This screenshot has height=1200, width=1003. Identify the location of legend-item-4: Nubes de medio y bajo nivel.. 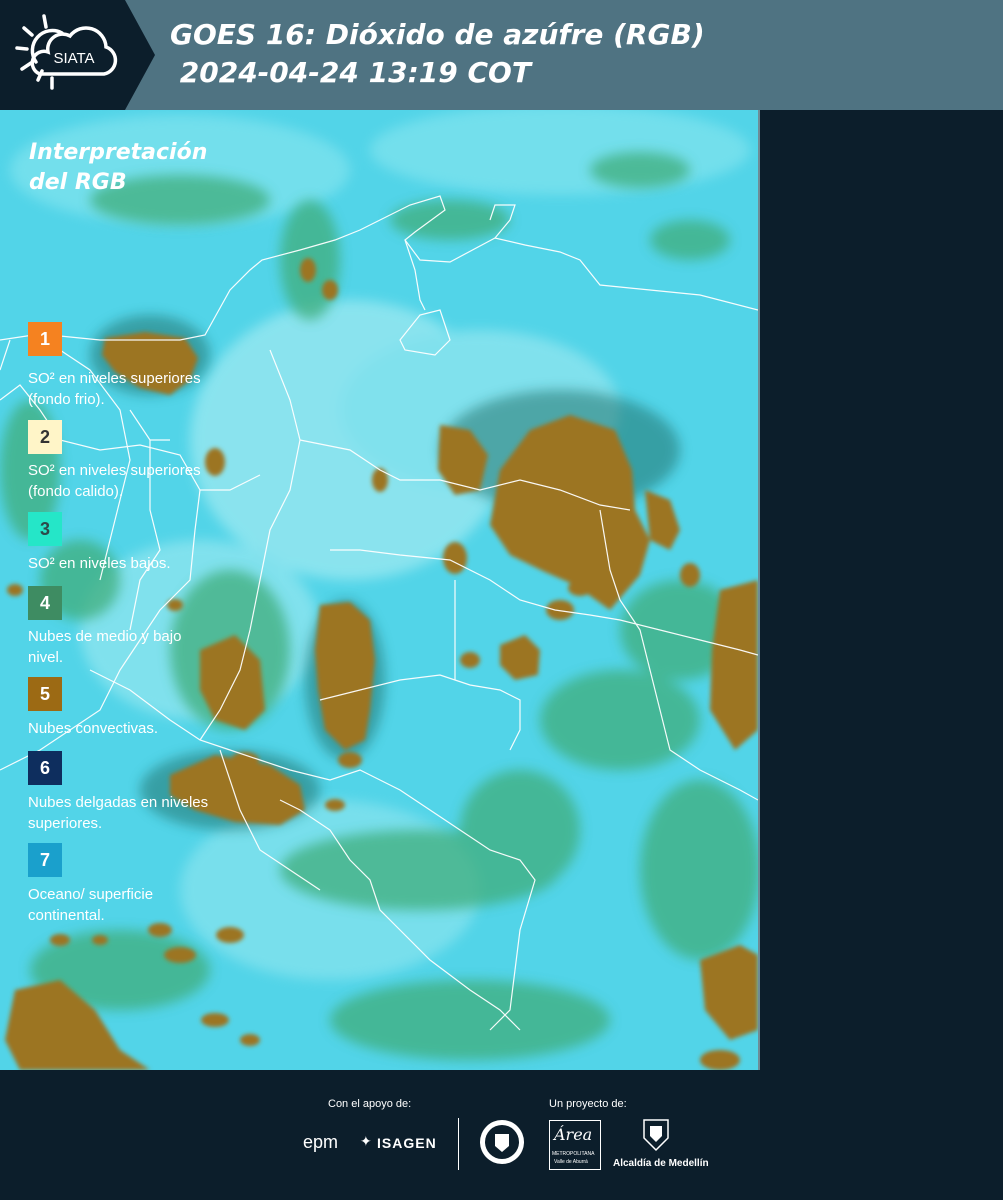
(105, 647).